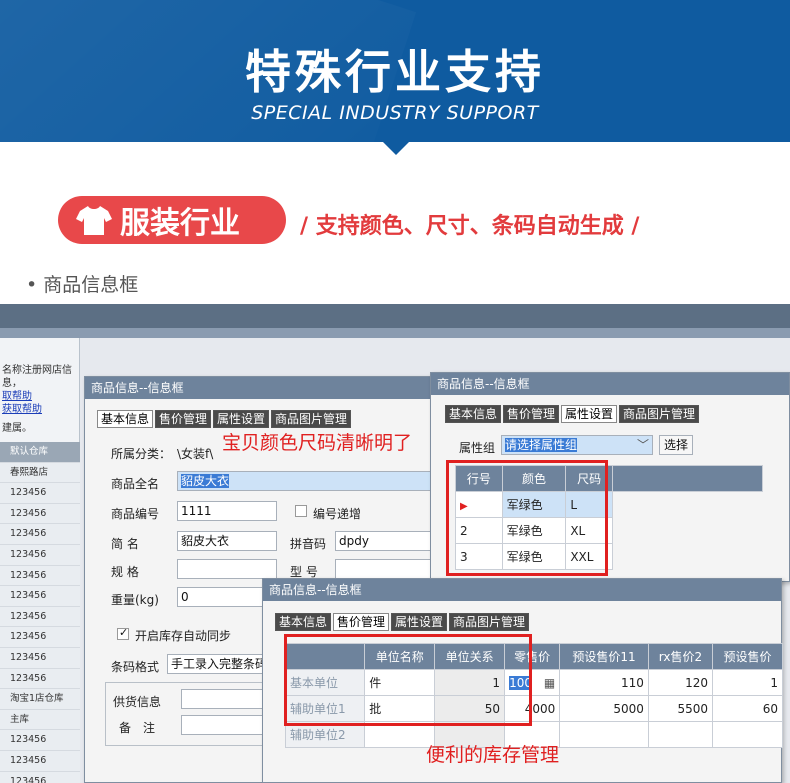 The height and width of the screenshot is (783, 790). I want to click on select-button: 选择, so click(676, 445).